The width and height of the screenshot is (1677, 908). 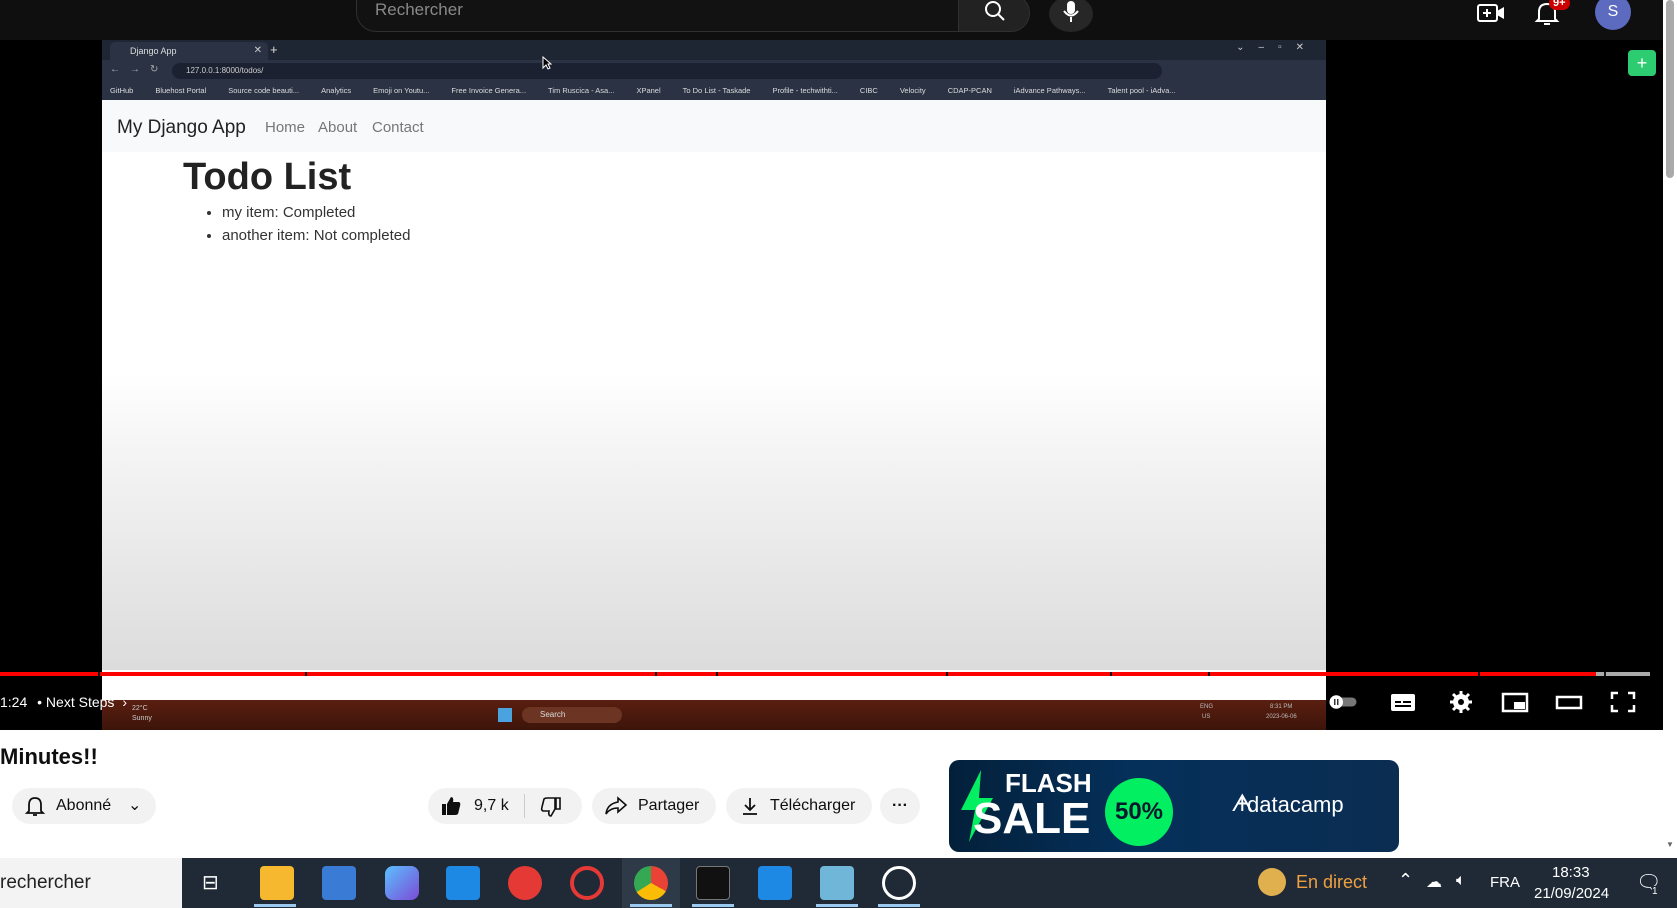 What do you see at coordinates (714, 50) in the screenshot?
I see `browser-tabstrip: Django App ✕ + ⌄–▫✕` at bounding box center [714, 50].